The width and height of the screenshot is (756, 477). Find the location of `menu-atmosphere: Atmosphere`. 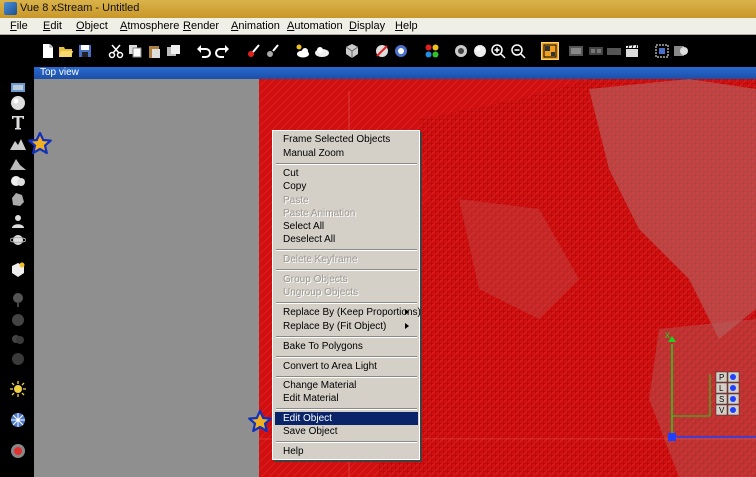

menu-atmosphere: Atmosphere is located at coordinates (149, 26).